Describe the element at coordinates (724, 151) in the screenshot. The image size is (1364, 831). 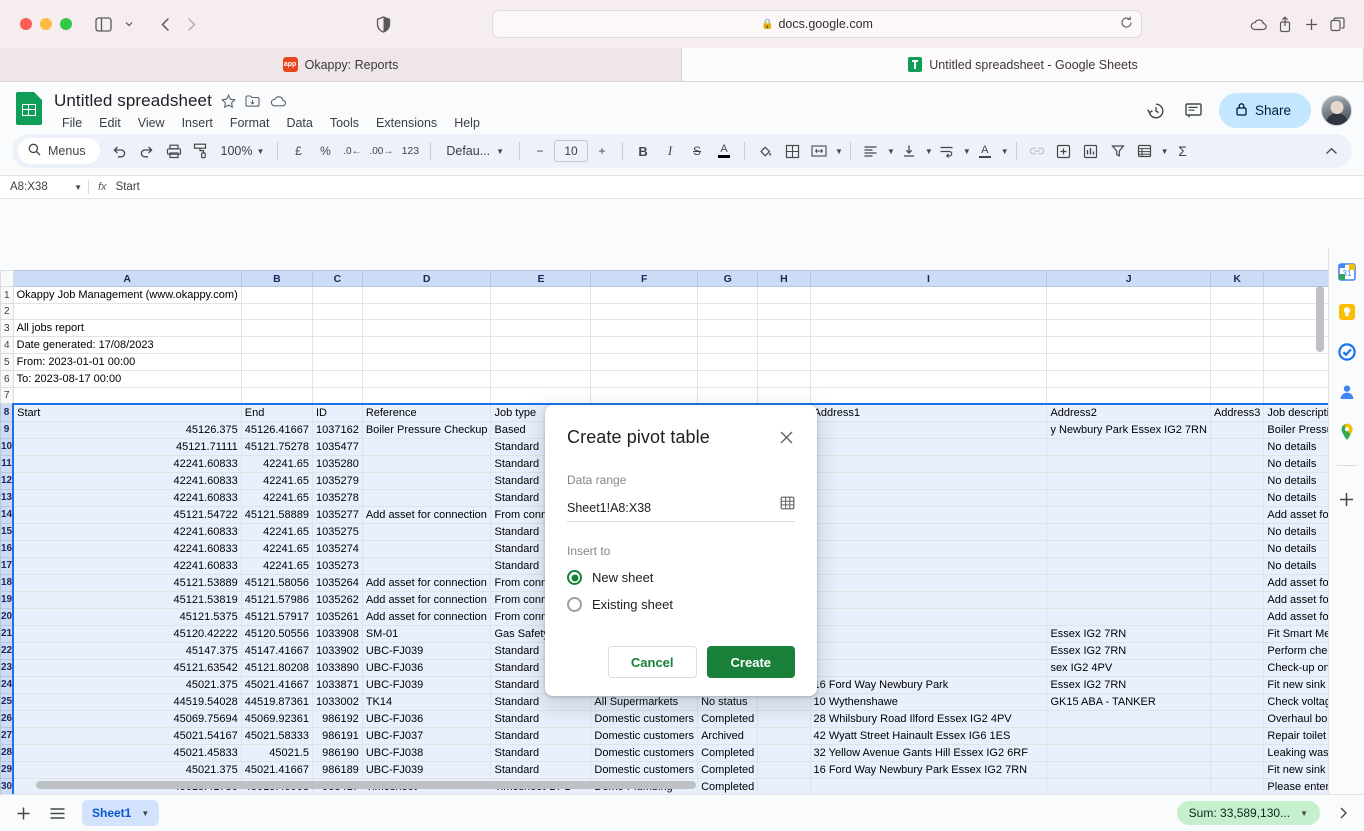
I see `text-color-button: A` at that location.